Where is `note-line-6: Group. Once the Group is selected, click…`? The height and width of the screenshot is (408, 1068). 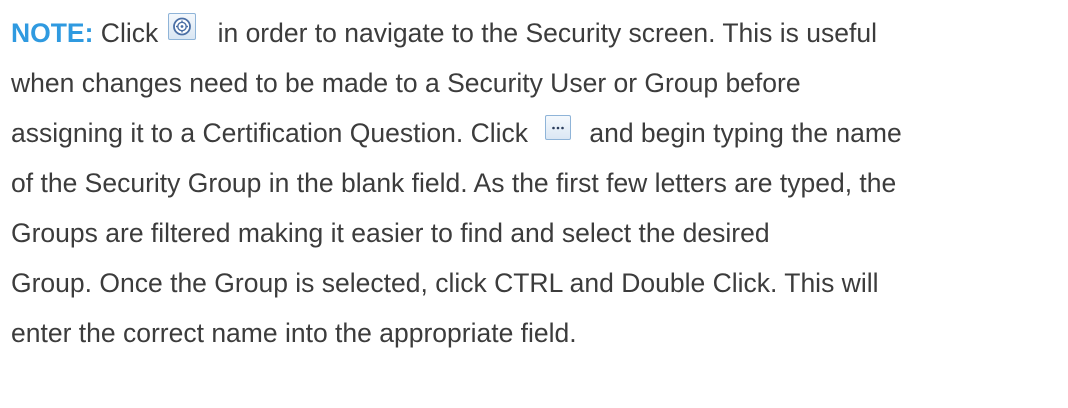
note-line-6: Group. Once the Group is selected, click… is located at coordinates (445, 283).